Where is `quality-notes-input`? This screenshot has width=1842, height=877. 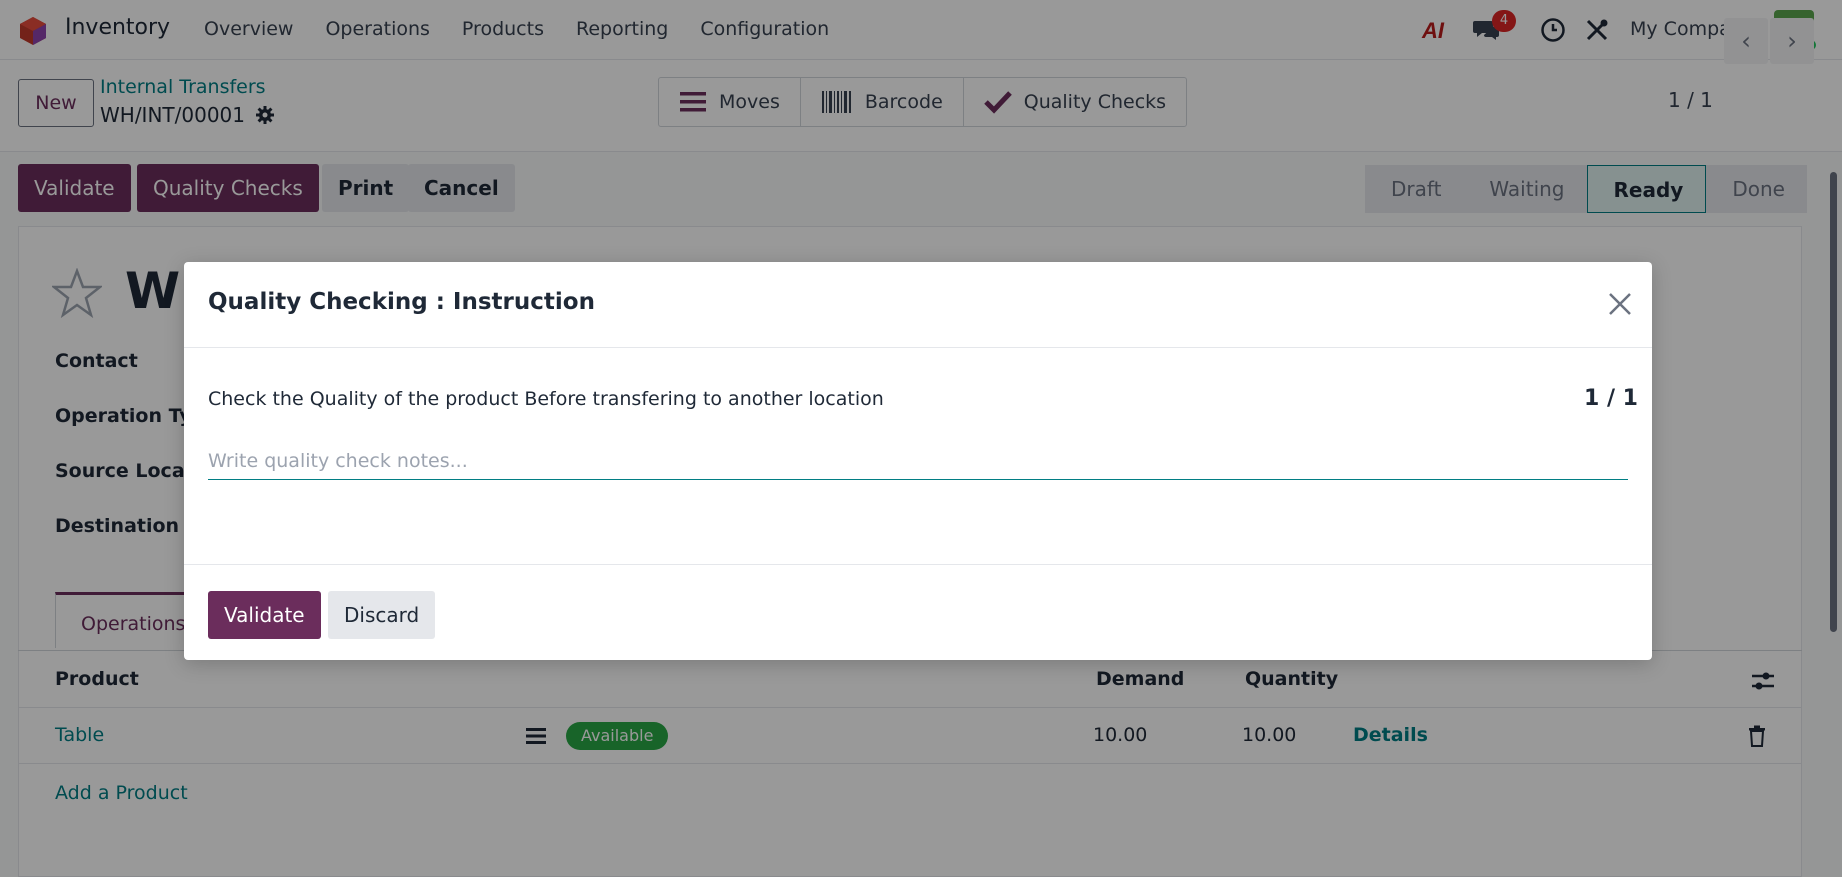 quality-notes-input is located at coordinates (918, 455).